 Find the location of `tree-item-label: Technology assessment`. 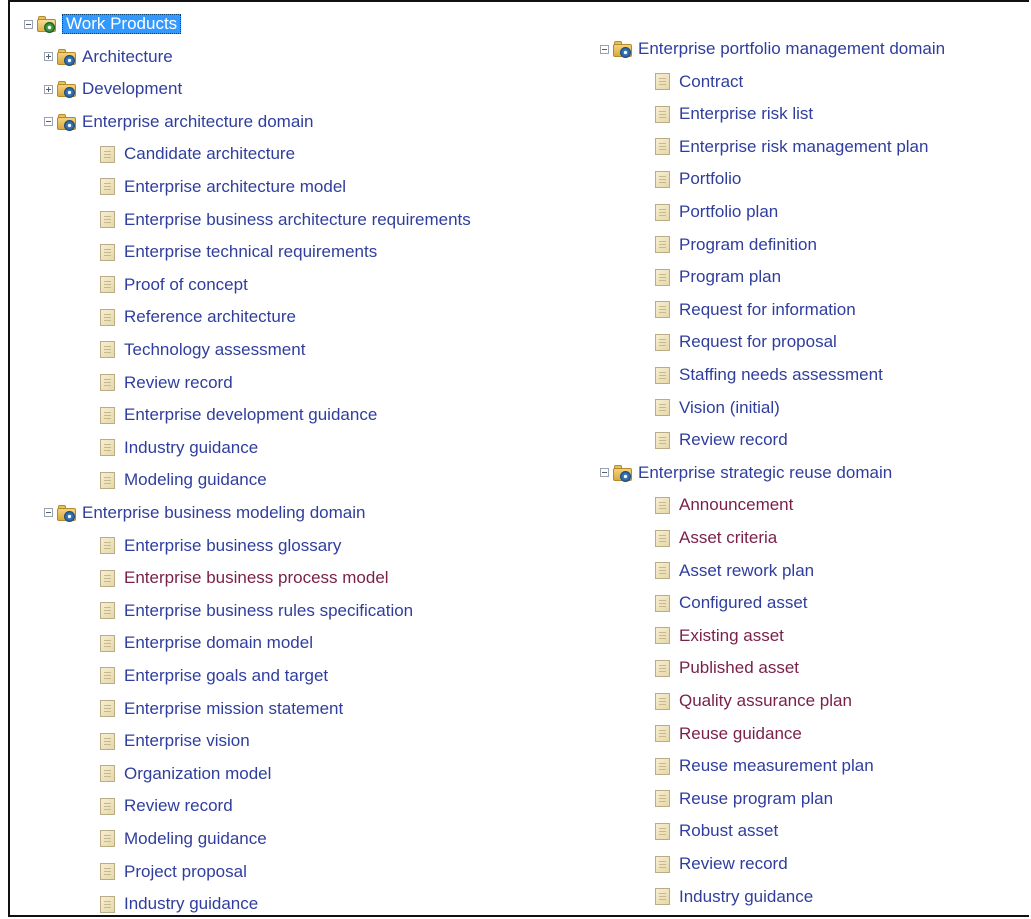

tree-item-label: Technology assessment is located at coordinates (214, 350).